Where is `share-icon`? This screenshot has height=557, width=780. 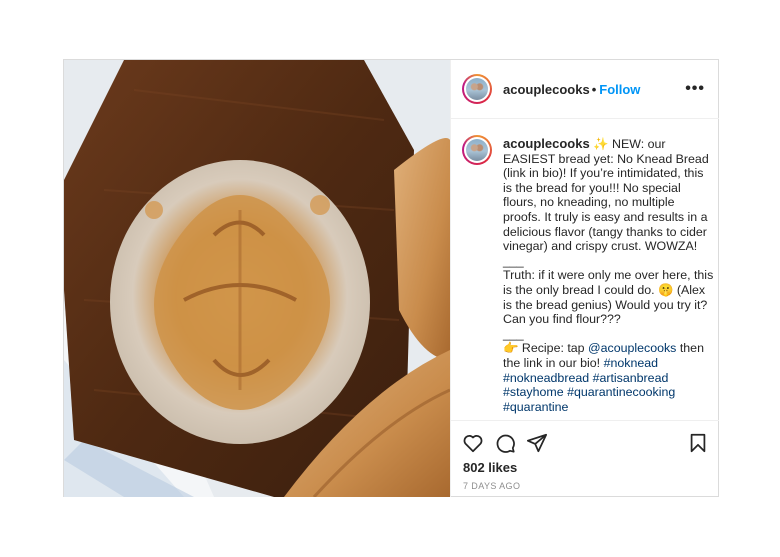
share-icon is located at coordinates (537, 443).